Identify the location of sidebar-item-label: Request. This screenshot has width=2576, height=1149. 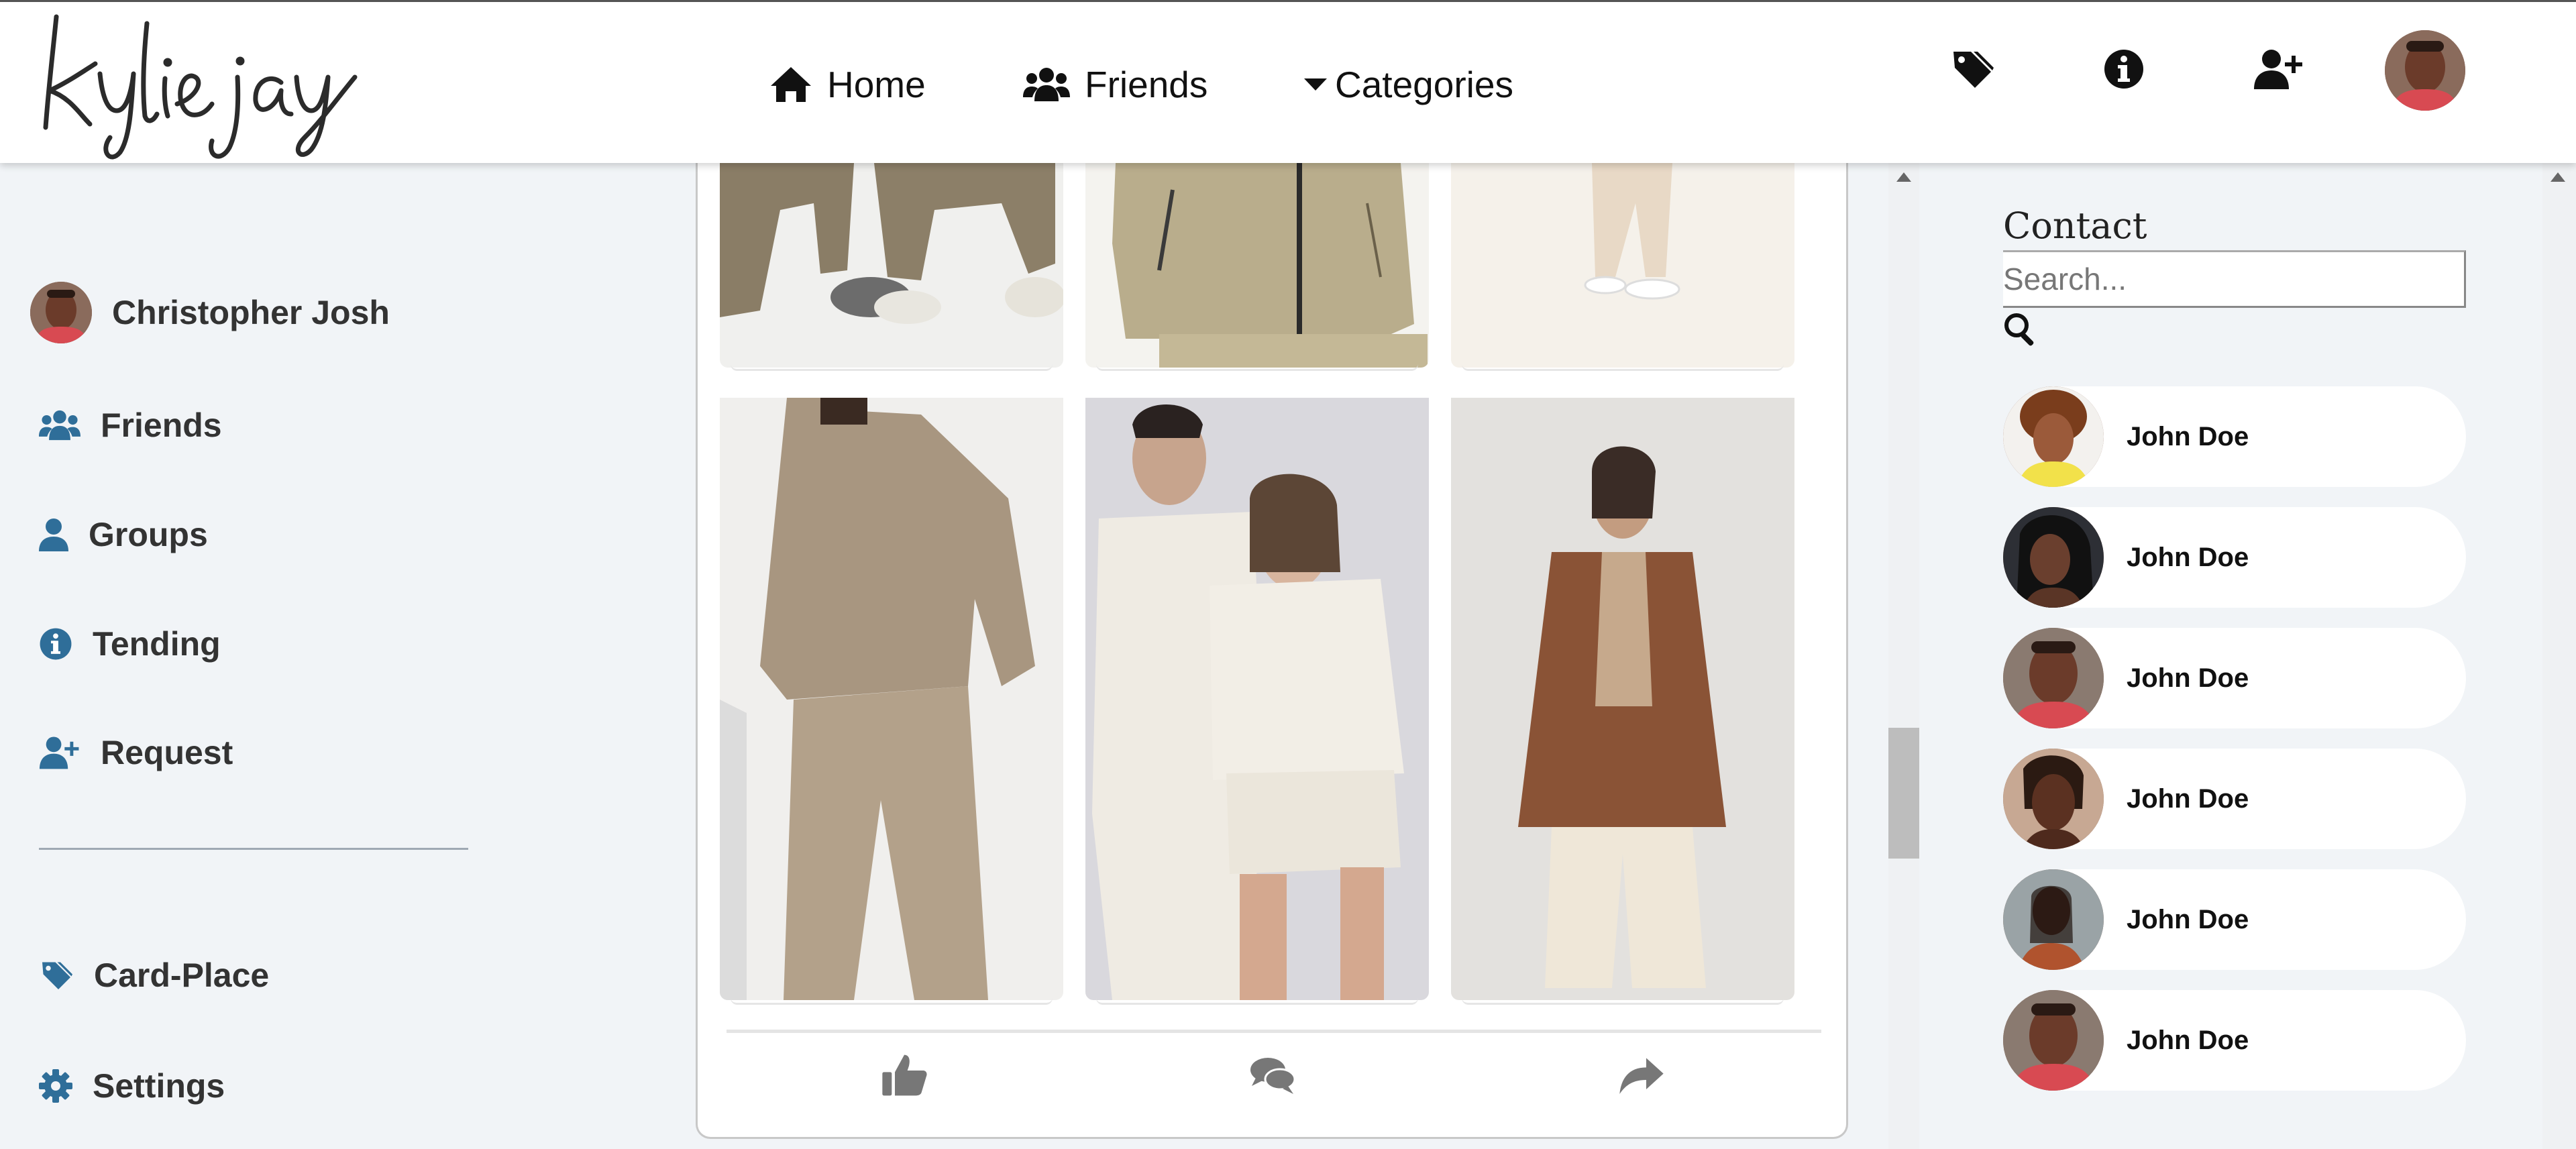
(167, 752).